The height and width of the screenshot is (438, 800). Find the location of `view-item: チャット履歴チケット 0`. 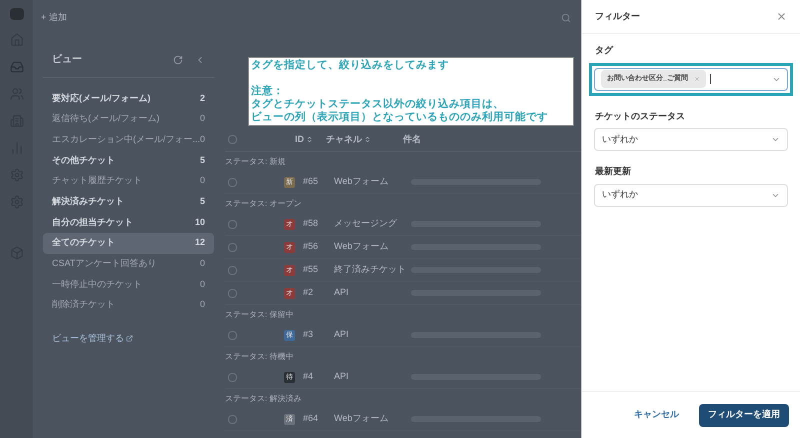

view-item: チャット履歴チケット 0 is located at coordinates (128, 181).